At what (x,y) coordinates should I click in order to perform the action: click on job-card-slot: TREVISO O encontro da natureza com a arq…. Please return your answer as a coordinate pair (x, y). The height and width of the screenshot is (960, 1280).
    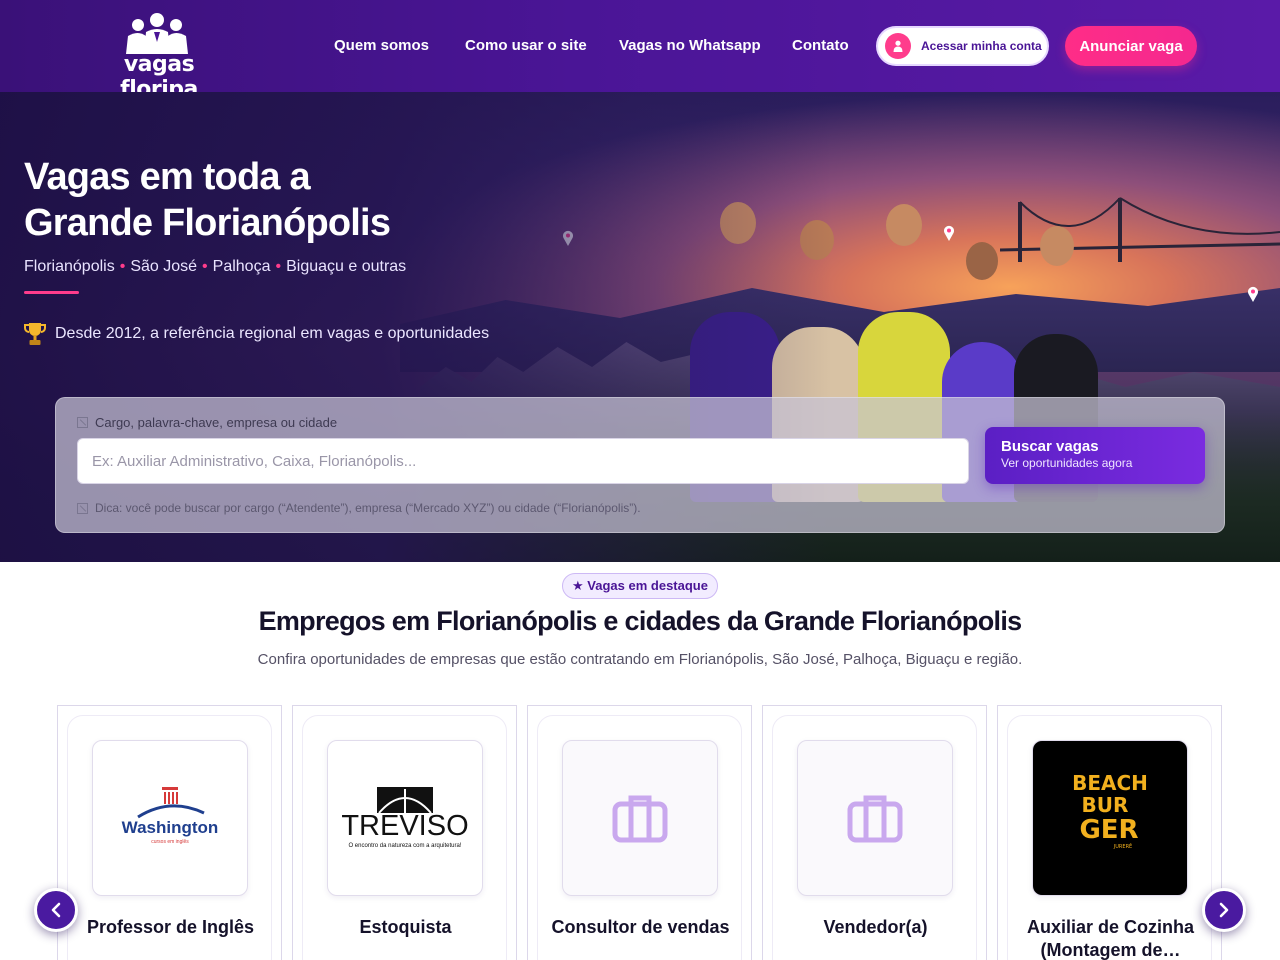
    Looking at the image, I should click on (404, 832).